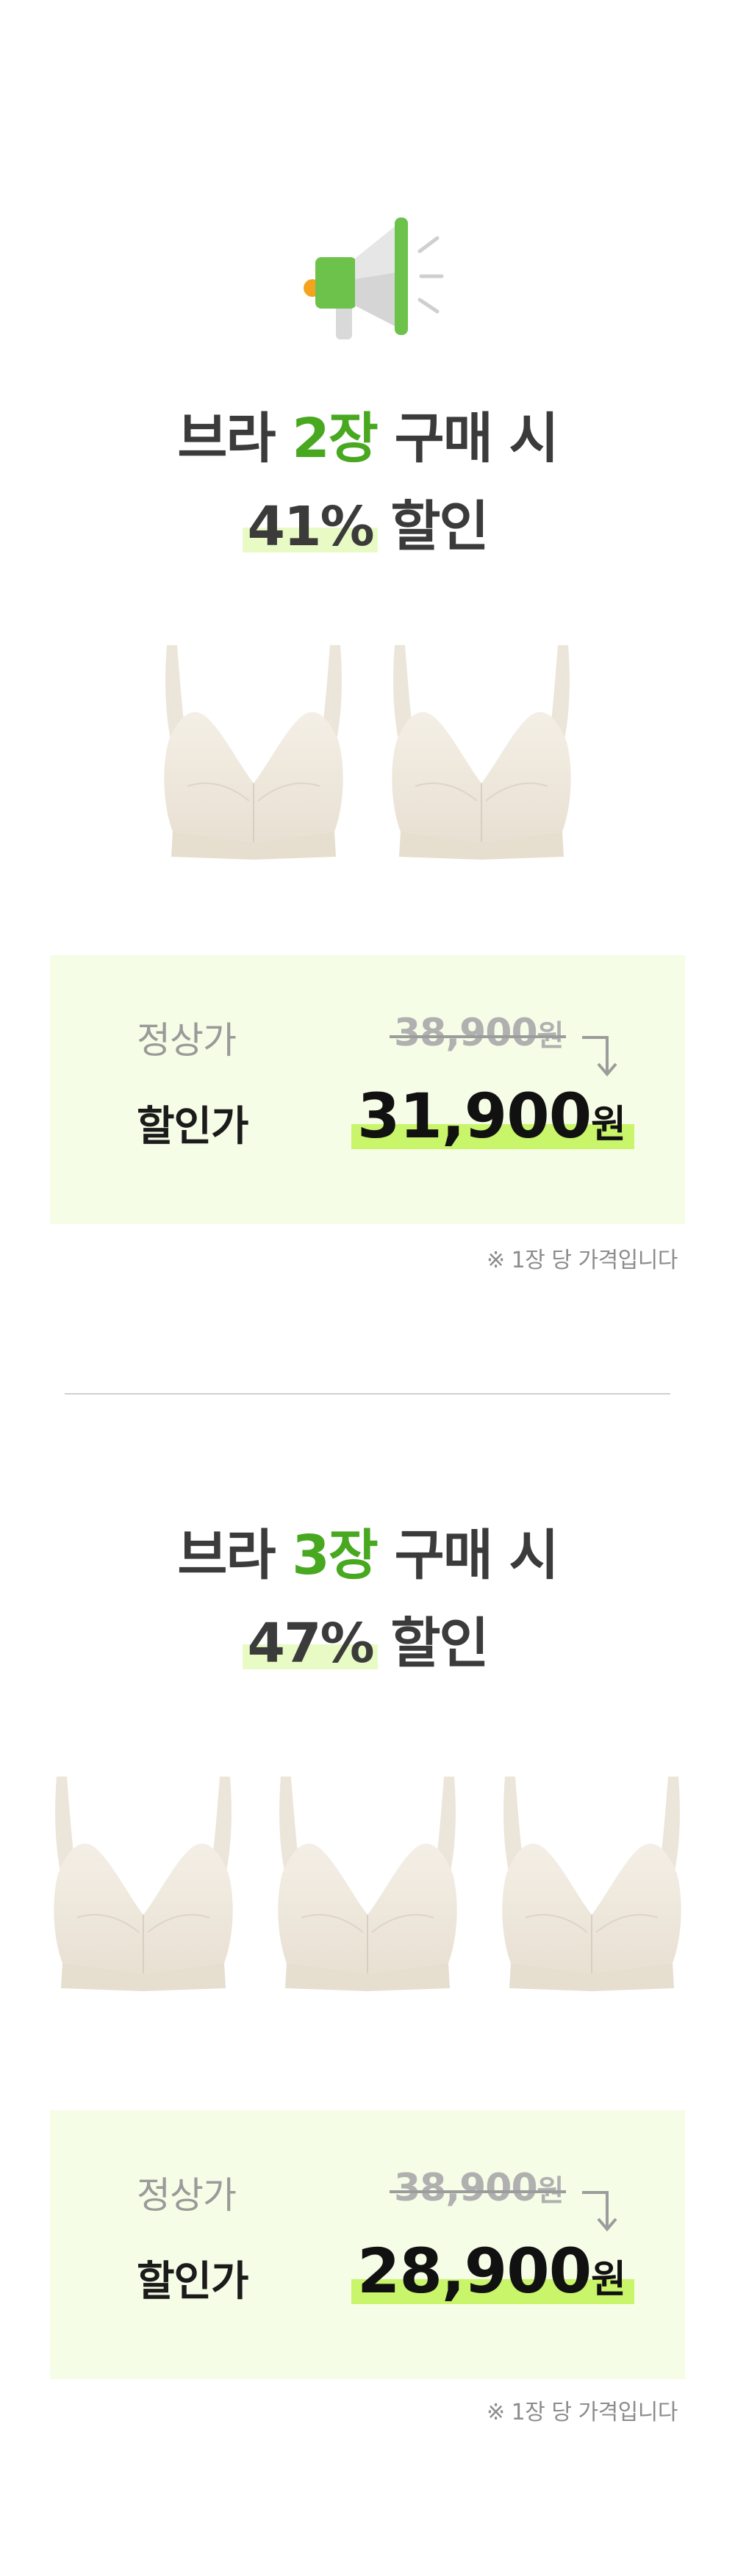 The height and width of the screenshot is (2576, 735). I want to click on promo2-headline: 브라 3장 구매 시, so click(367, 1555).